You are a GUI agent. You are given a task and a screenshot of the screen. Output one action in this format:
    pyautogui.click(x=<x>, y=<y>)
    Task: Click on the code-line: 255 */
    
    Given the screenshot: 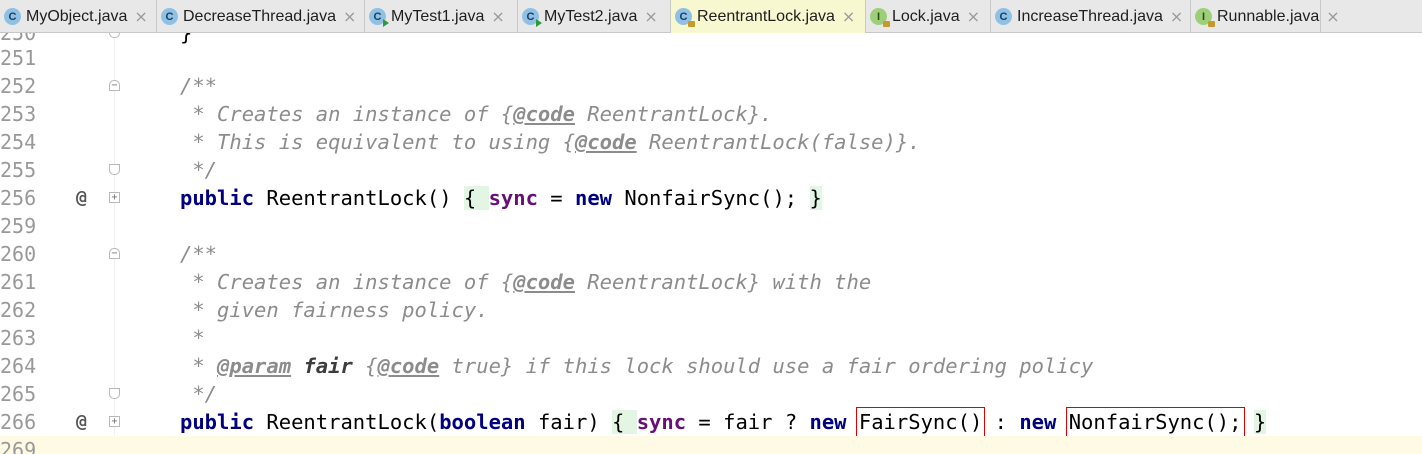 What is the action you would take?
    pyautogui.click(x=711, y=170)
    